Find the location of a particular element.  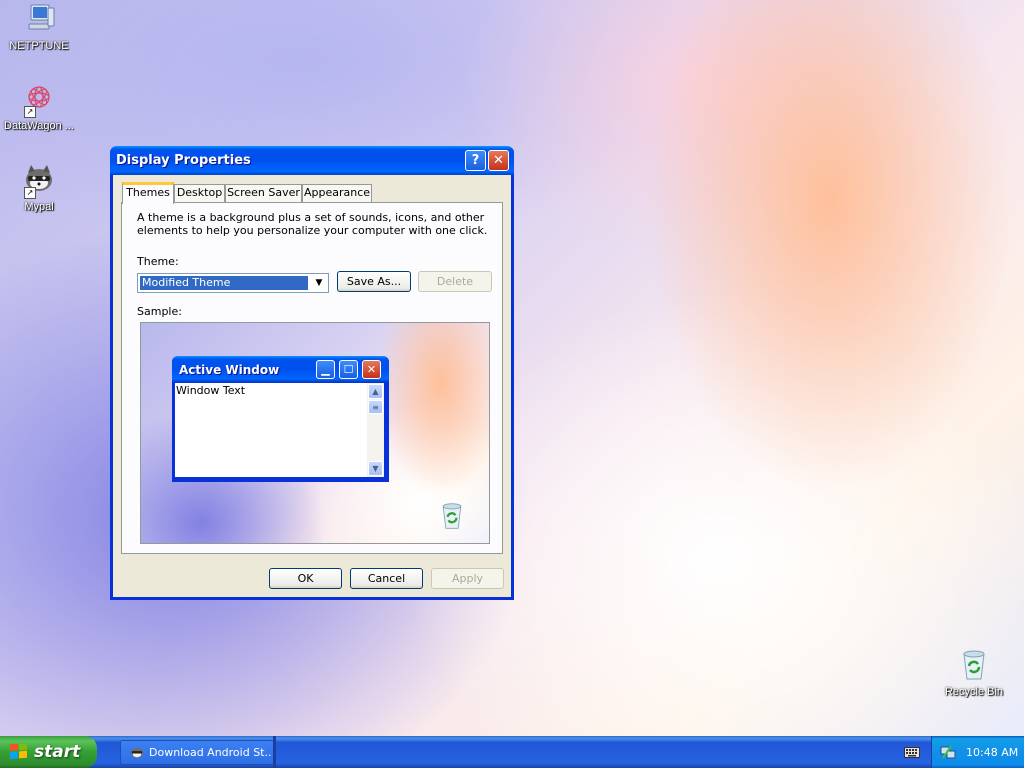

sample-window-text: Window Text is located at coordinates (211, 390).